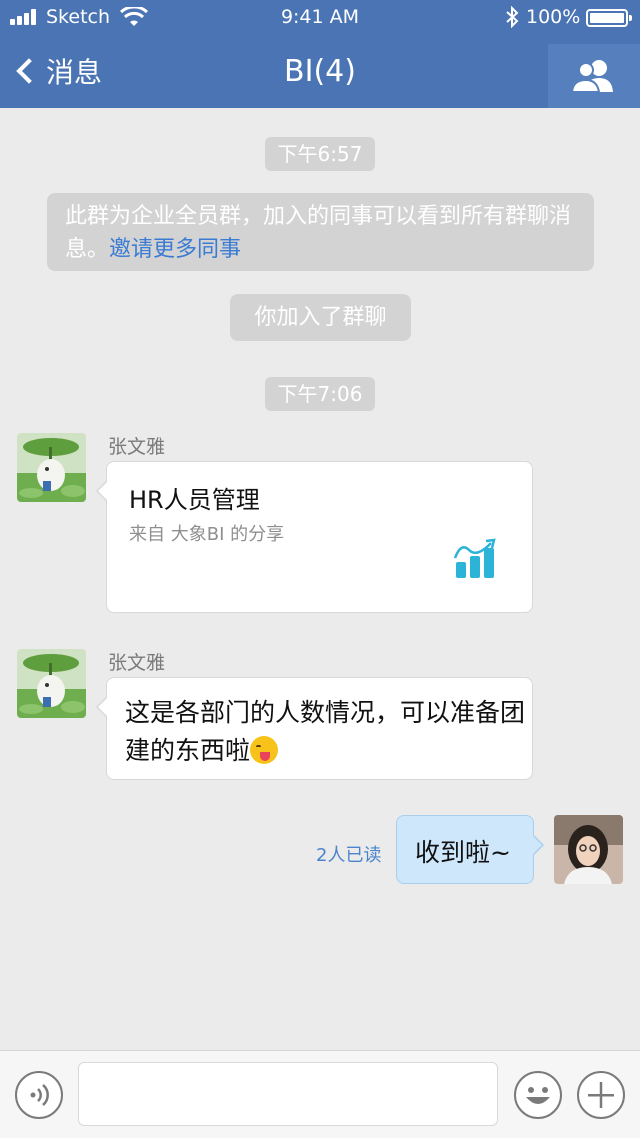 The height and width of the screenshot is (1138, 640). I want to click on message-bubble: 这是各部门的人数情况，可以准备团建的东西啦, so click(314, 728).